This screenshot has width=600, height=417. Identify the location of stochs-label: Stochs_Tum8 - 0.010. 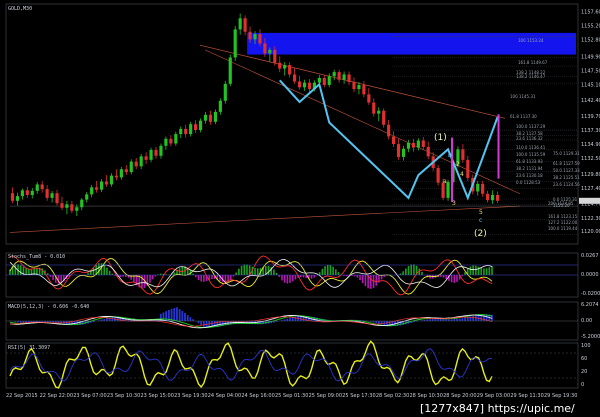
(36, 257).